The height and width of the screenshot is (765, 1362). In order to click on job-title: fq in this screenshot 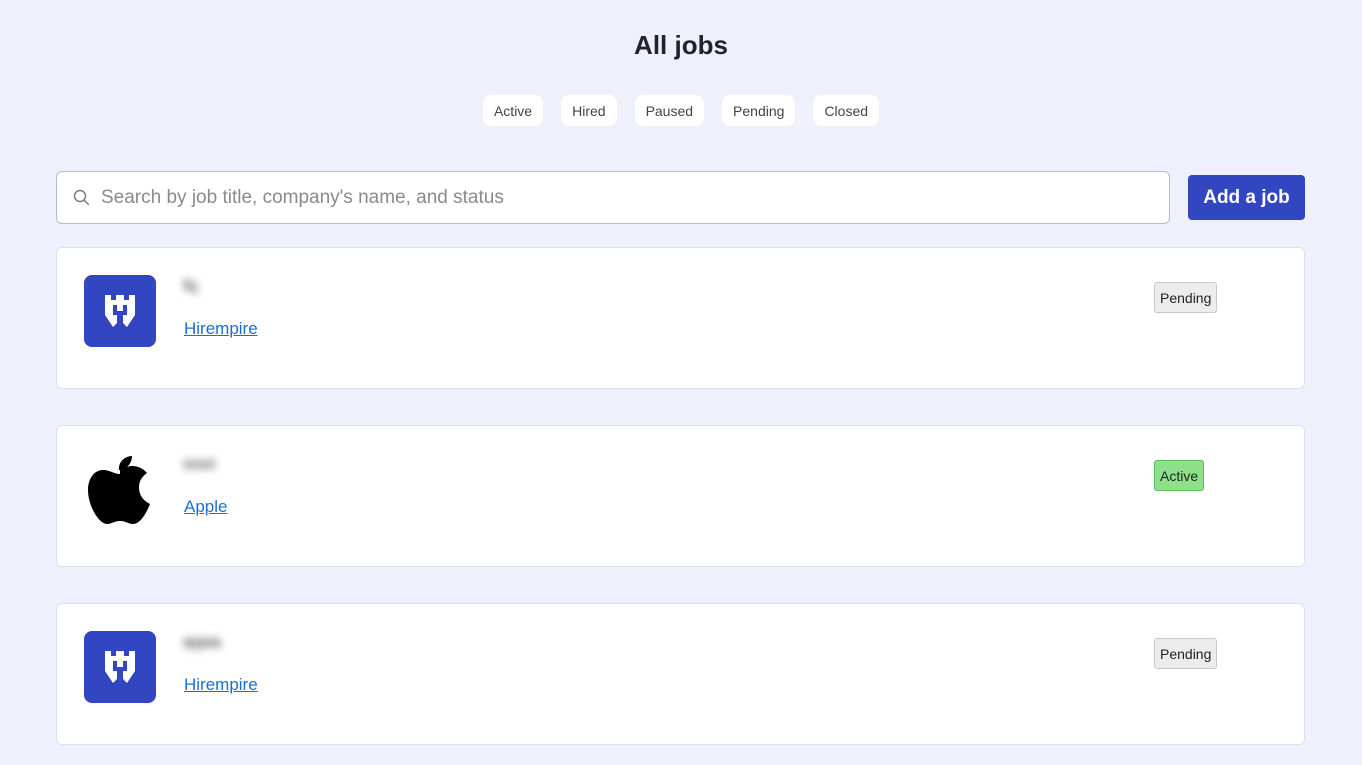, I will do `click(190, 285)`.